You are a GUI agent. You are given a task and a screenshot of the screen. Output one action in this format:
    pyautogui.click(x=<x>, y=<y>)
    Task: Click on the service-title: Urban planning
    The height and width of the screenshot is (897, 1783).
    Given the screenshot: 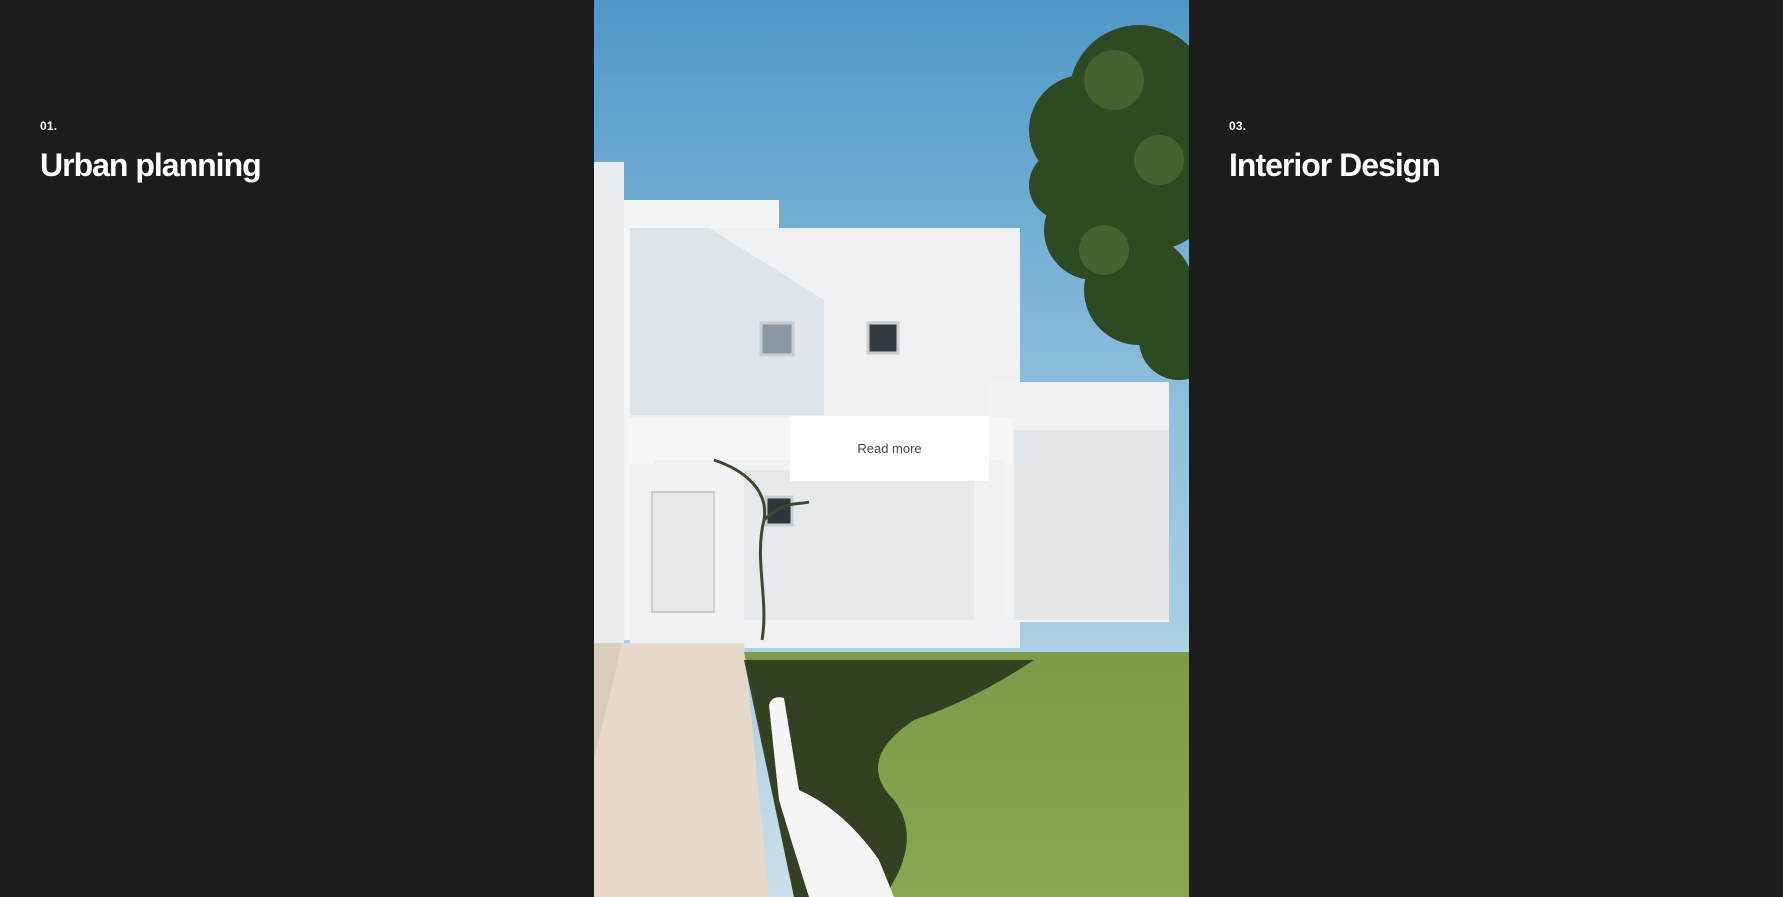 What is the action you would take?
    pyautogui.click(x=151, y=165)
    